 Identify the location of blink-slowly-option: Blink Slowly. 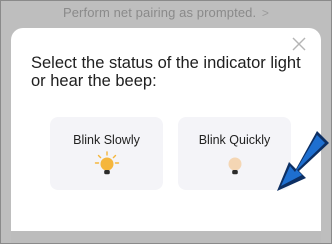
(106, 153).